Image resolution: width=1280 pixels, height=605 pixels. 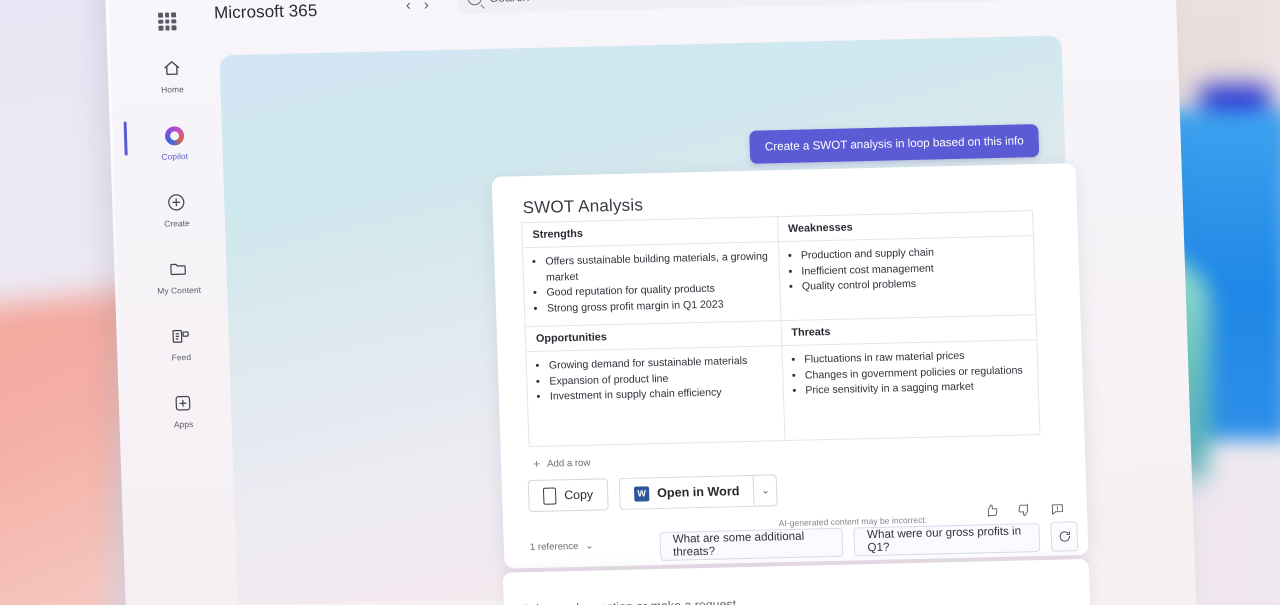 What do you see at coordinates (265, 11) in the screenshot?
I see `app-brand-title: Microsoft 365` at bounding box center [265, 11].